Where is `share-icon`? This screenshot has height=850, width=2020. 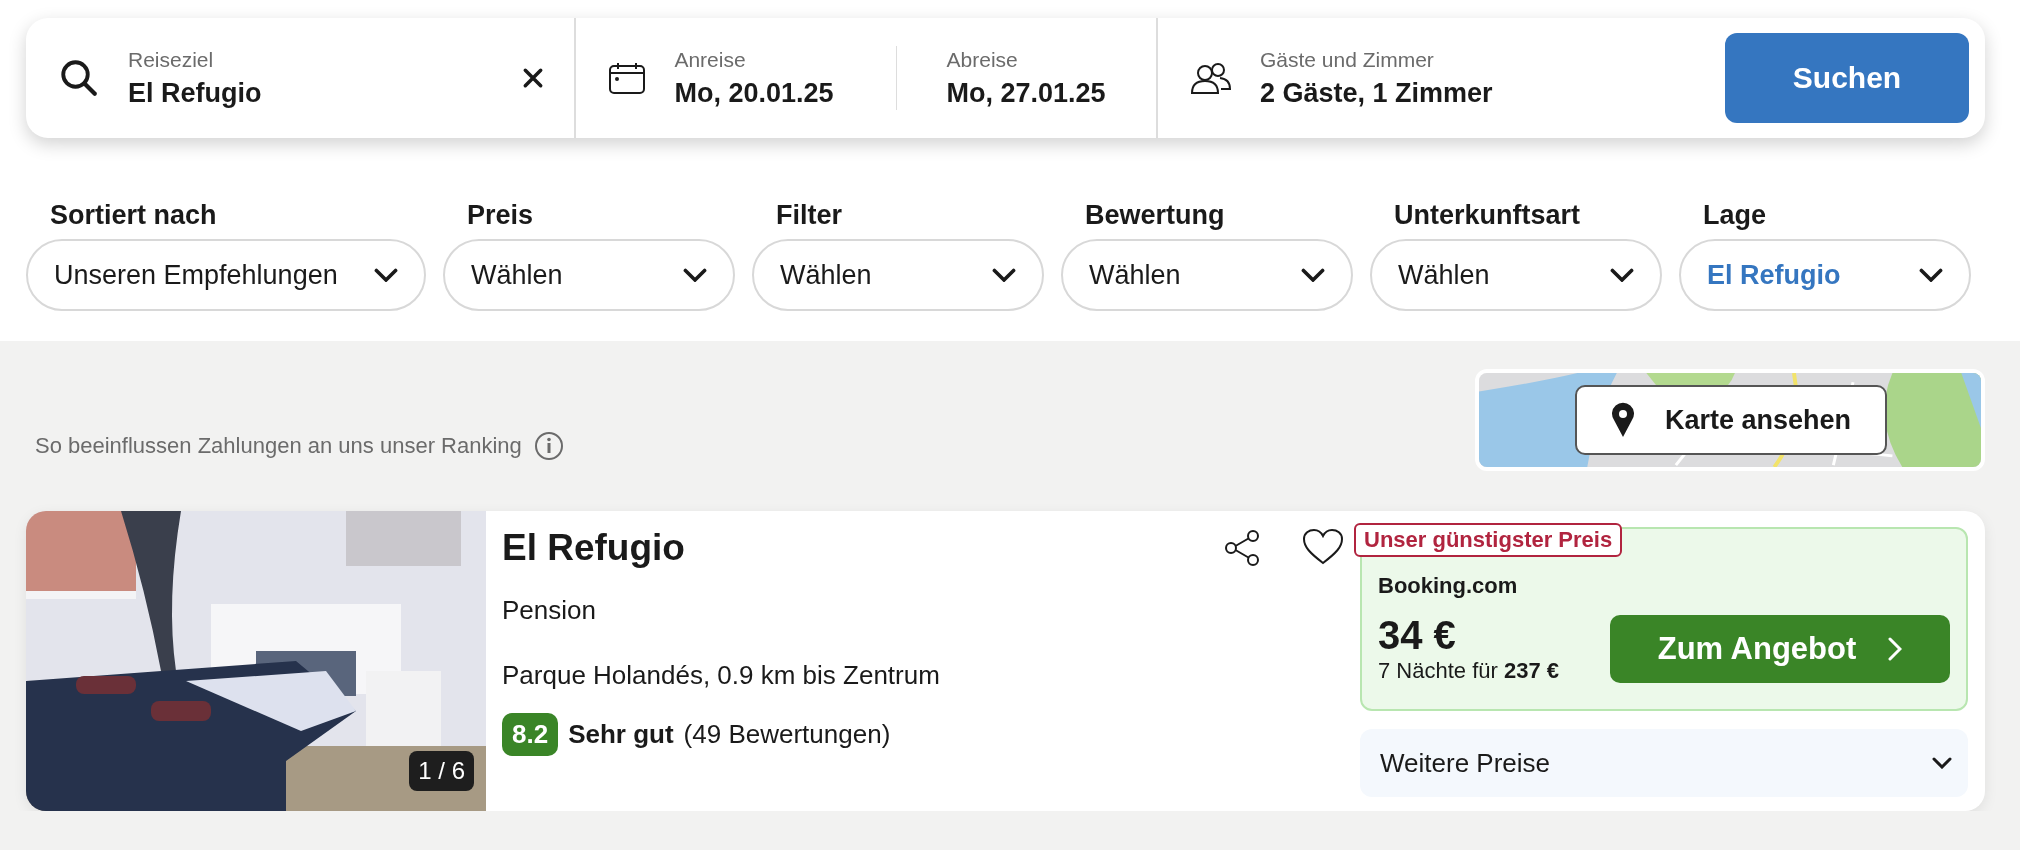 share-icon is located at coordinates (1242, 548).